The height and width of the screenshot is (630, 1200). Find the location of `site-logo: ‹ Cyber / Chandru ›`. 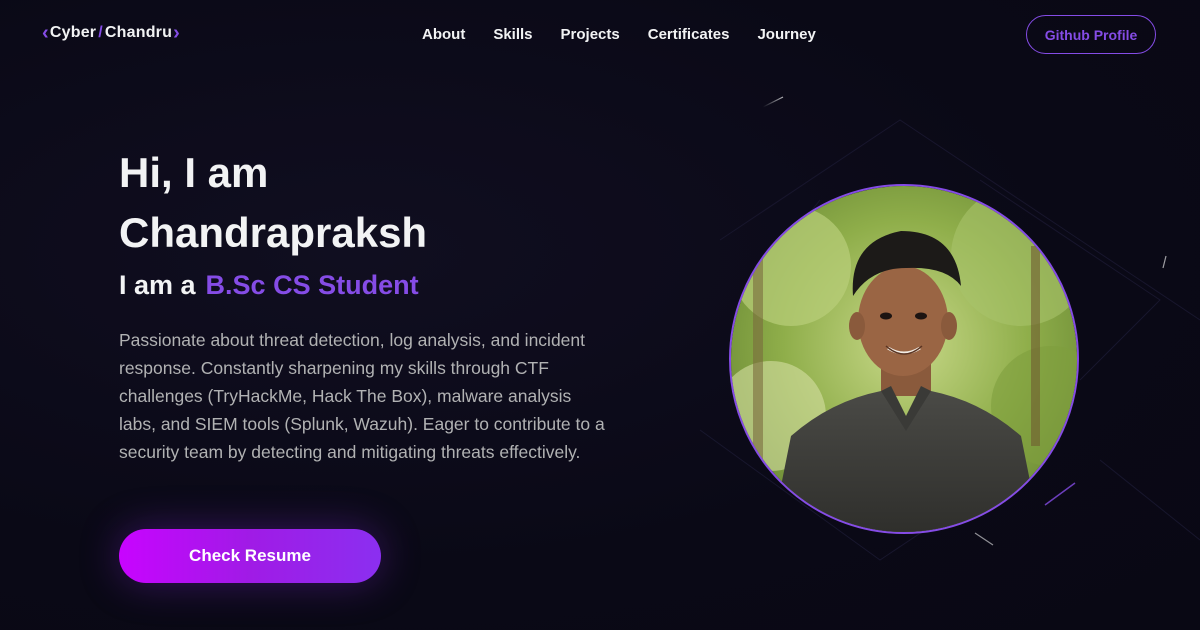

site-logo: ‹ Cyber / Chandru › is located at coordinates (111, 33).